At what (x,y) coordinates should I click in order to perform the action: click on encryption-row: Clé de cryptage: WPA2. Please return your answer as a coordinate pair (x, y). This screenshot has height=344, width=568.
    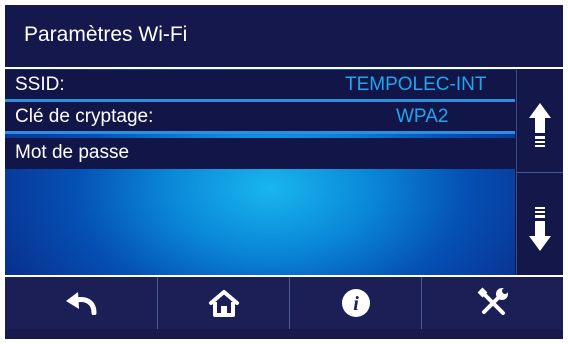
    Looking at the image, I should click on (260, 118).